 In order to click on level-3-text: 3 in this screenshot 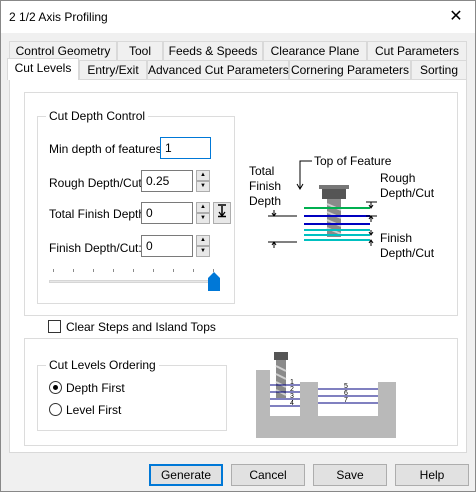, I will do `click(292, 396)`.